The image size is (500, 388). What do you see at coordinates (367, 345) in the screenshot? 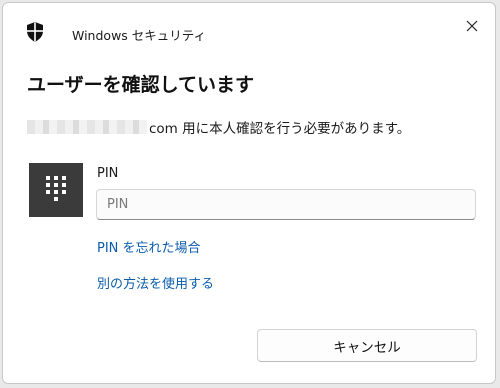
I see `cancel-button: キャンセル` at bounding box center [367, 345].